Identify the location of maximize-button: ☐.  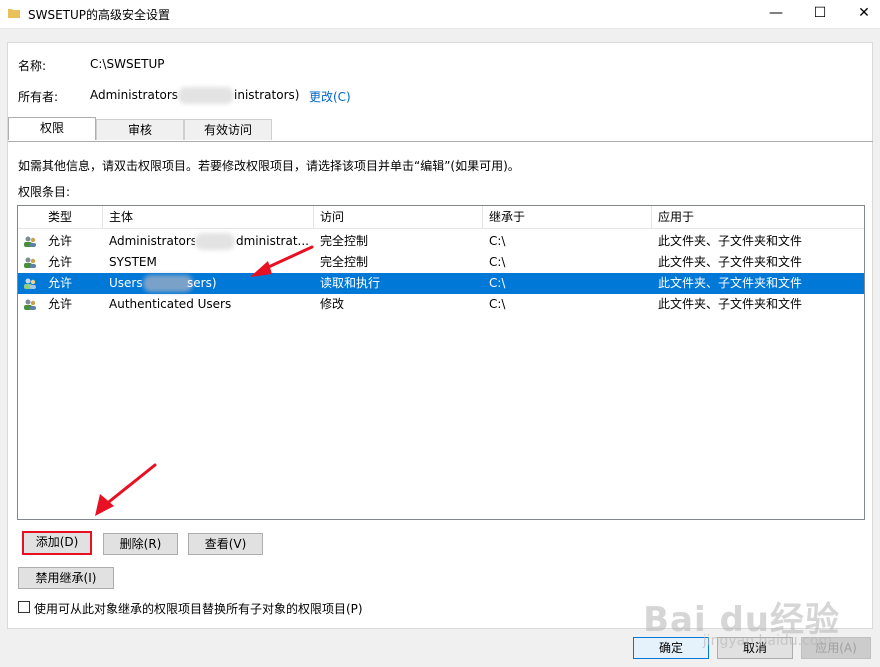
(820, 14).